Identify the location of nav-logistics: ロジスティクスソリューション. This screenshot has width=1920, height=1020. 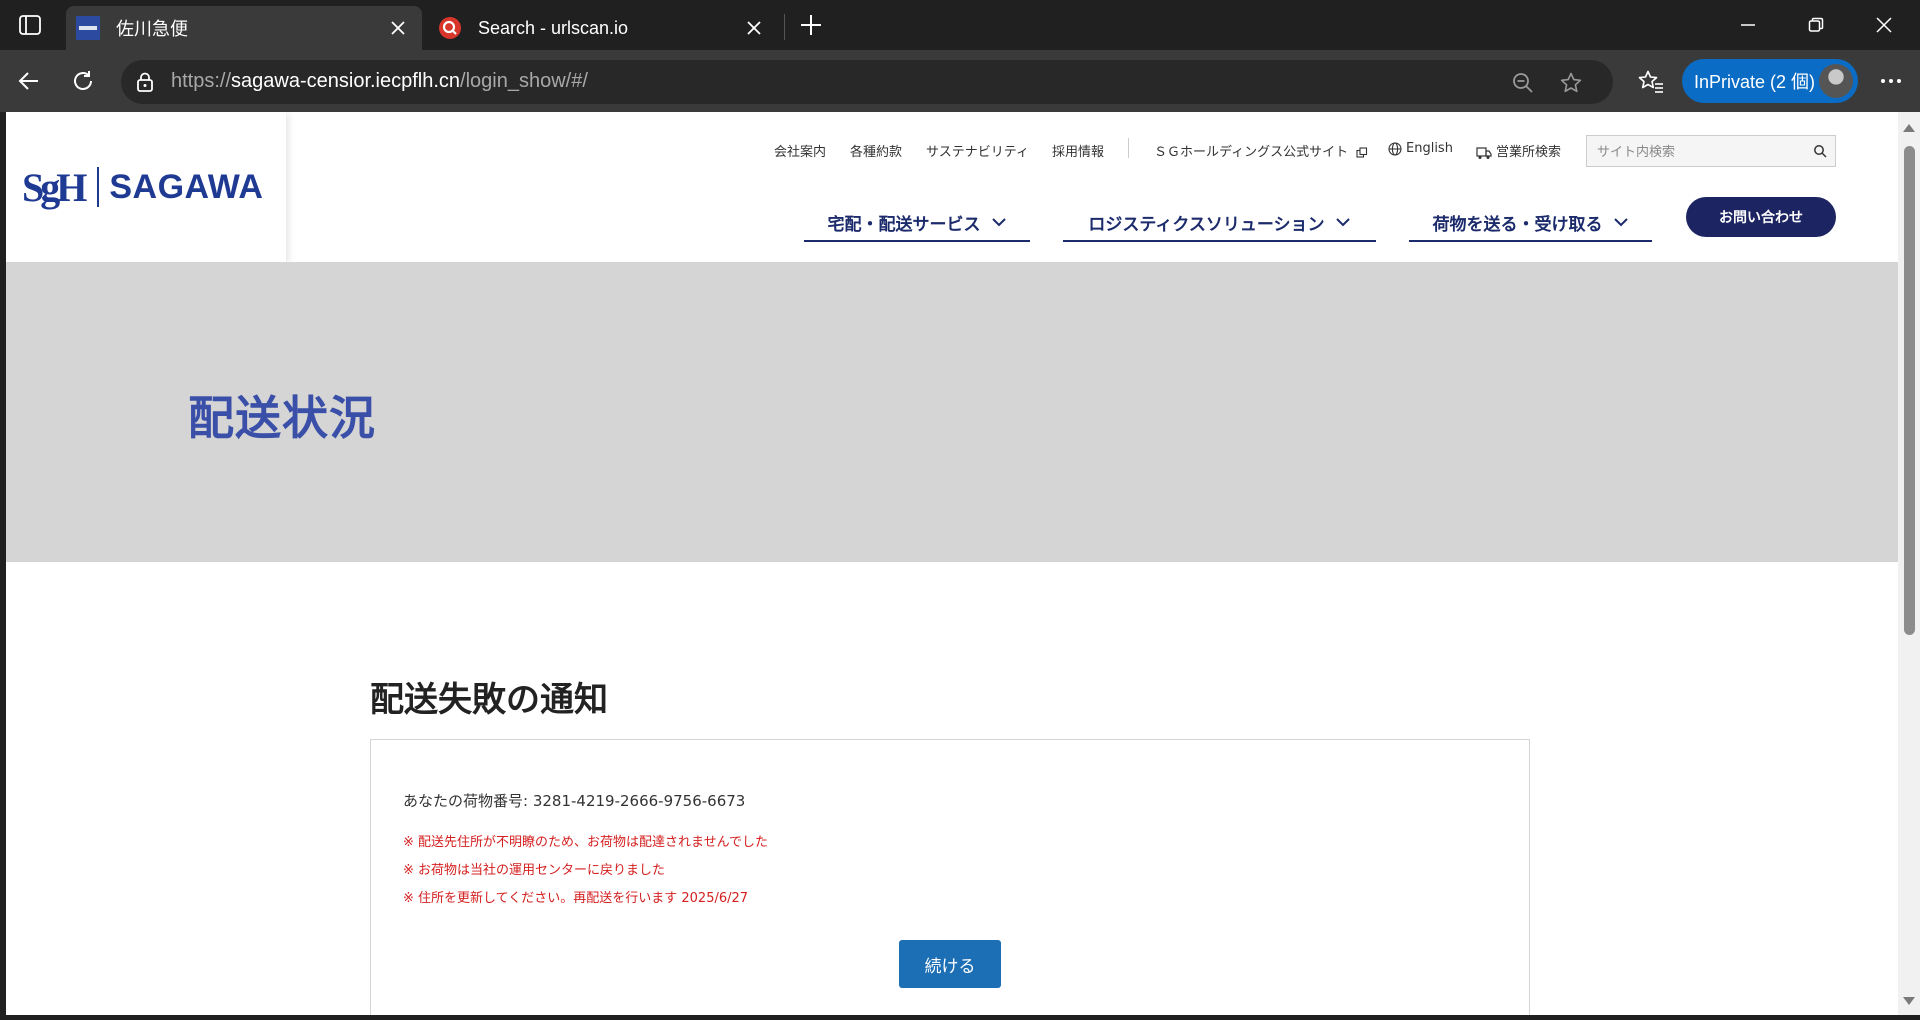
(1219, 223).